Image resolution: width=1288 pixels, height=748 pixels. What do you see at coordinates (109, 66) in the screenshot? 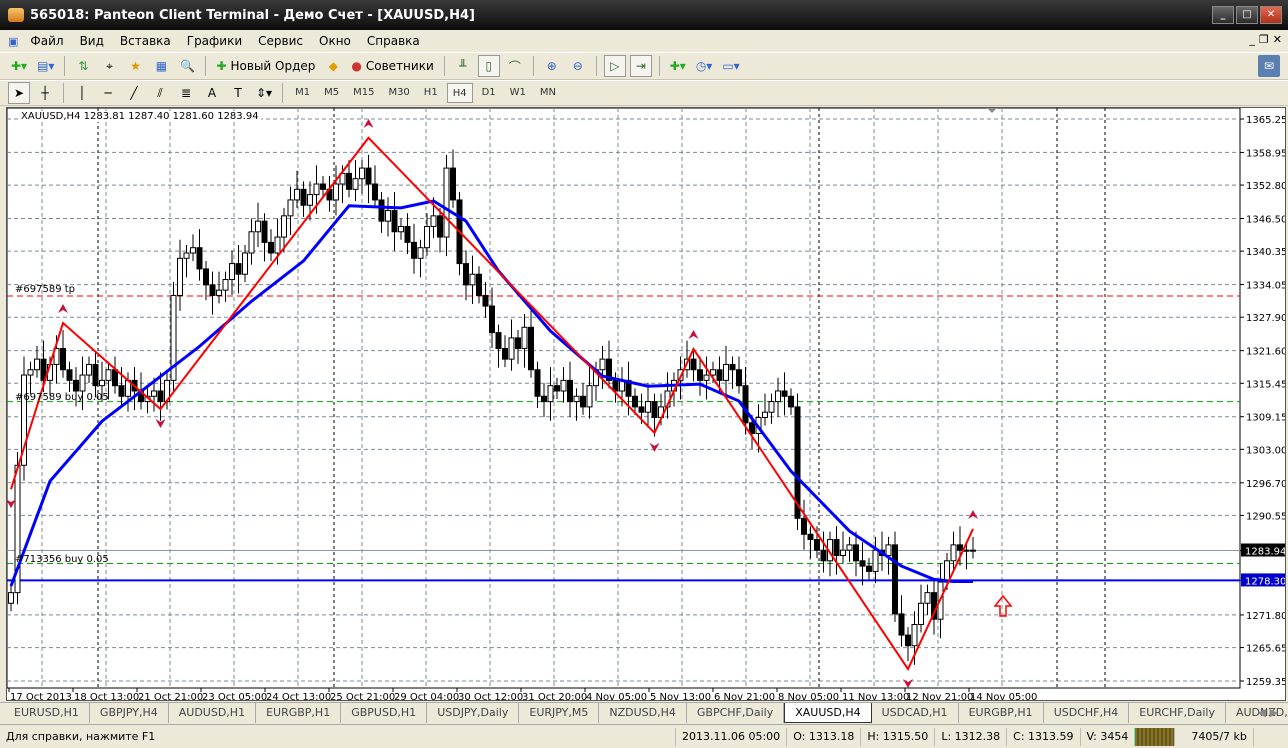
I see `crosshair-icon: ⌖` at bounding box center [109, 66].